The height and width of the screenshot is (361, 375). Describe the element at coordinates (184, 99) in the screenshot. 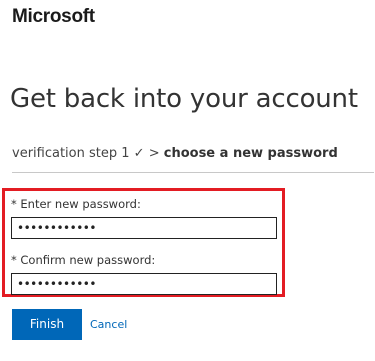

I see `page-title: Get back into your account` at that location.